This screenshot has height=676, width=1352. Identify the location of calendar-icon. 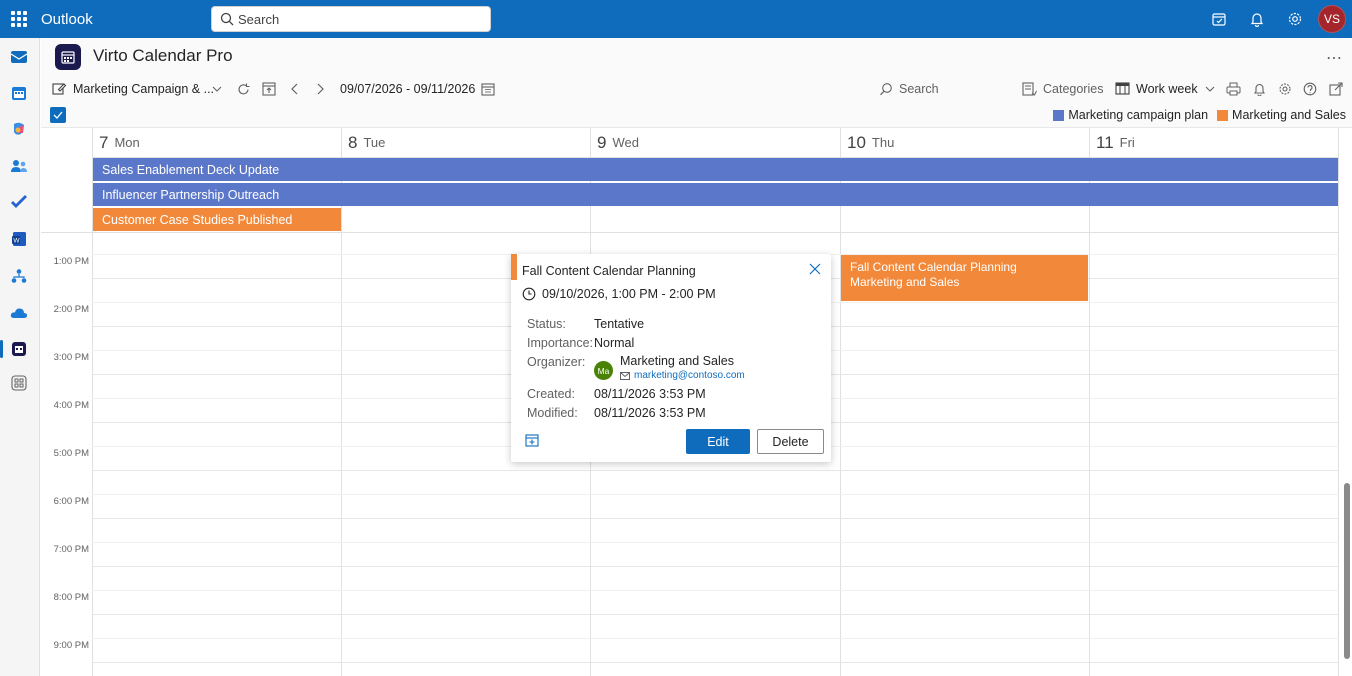
(19, 93).